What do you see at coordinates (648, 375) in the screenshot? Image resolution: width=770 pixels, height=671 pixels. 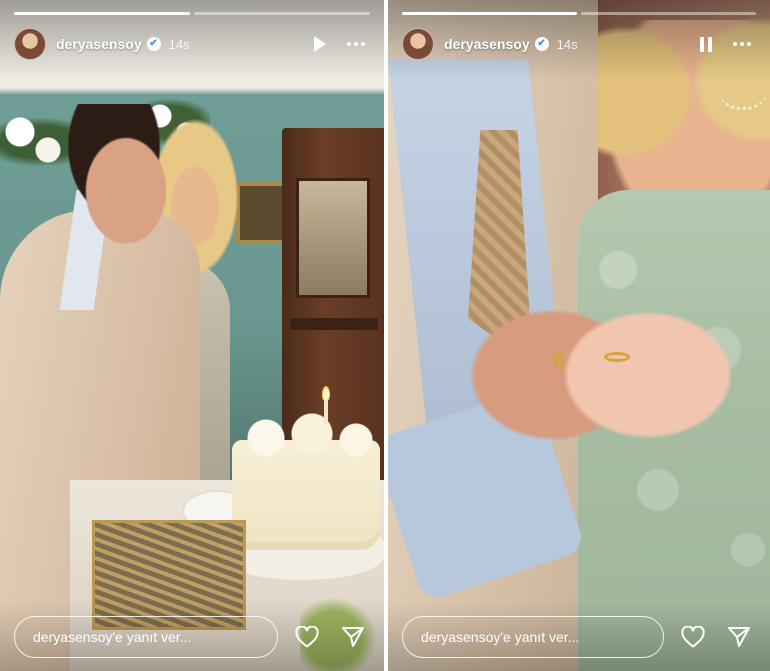 I see `bride-hand` at bounding box center [648, 375].